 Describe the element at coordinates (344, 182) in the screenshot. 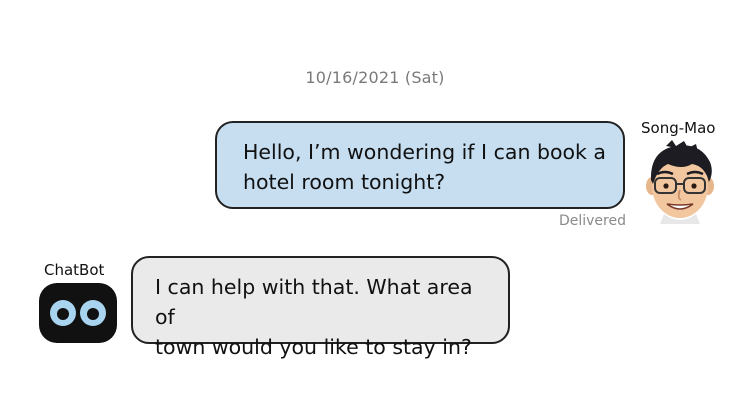

I see `user-message-line-2: hotel room tonight?` at that location.